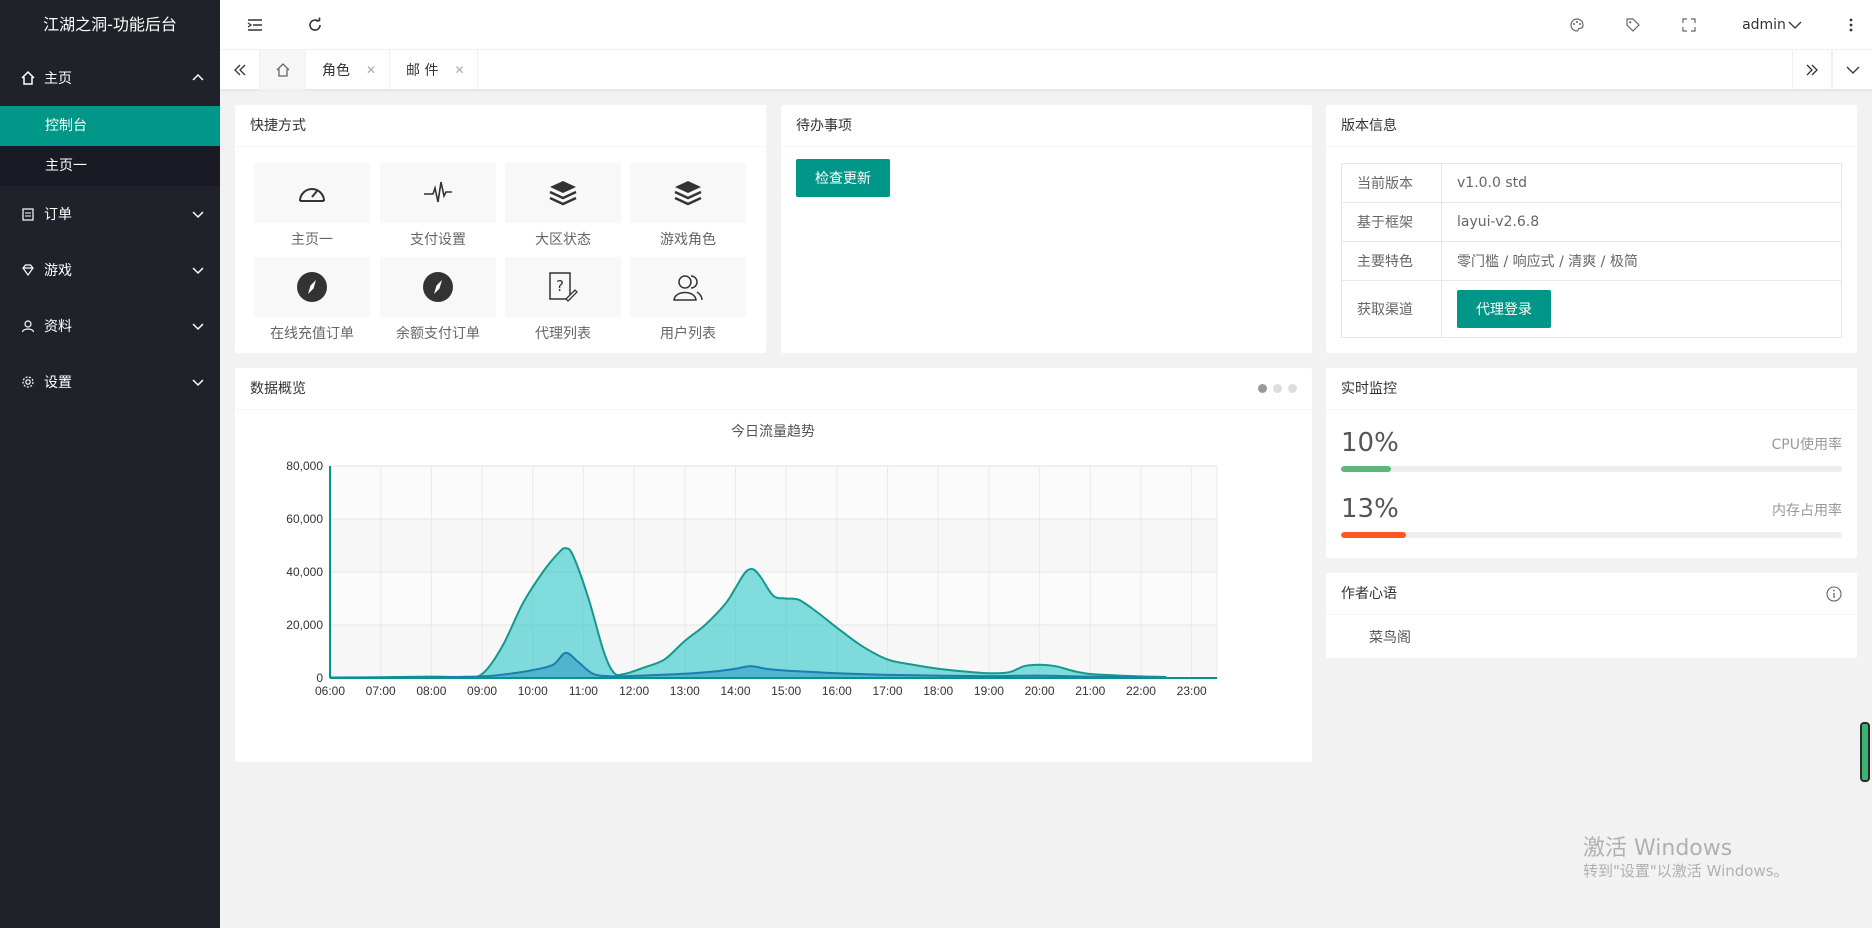  I want to click on cpu-percent: 10%, so click(1370, 443).